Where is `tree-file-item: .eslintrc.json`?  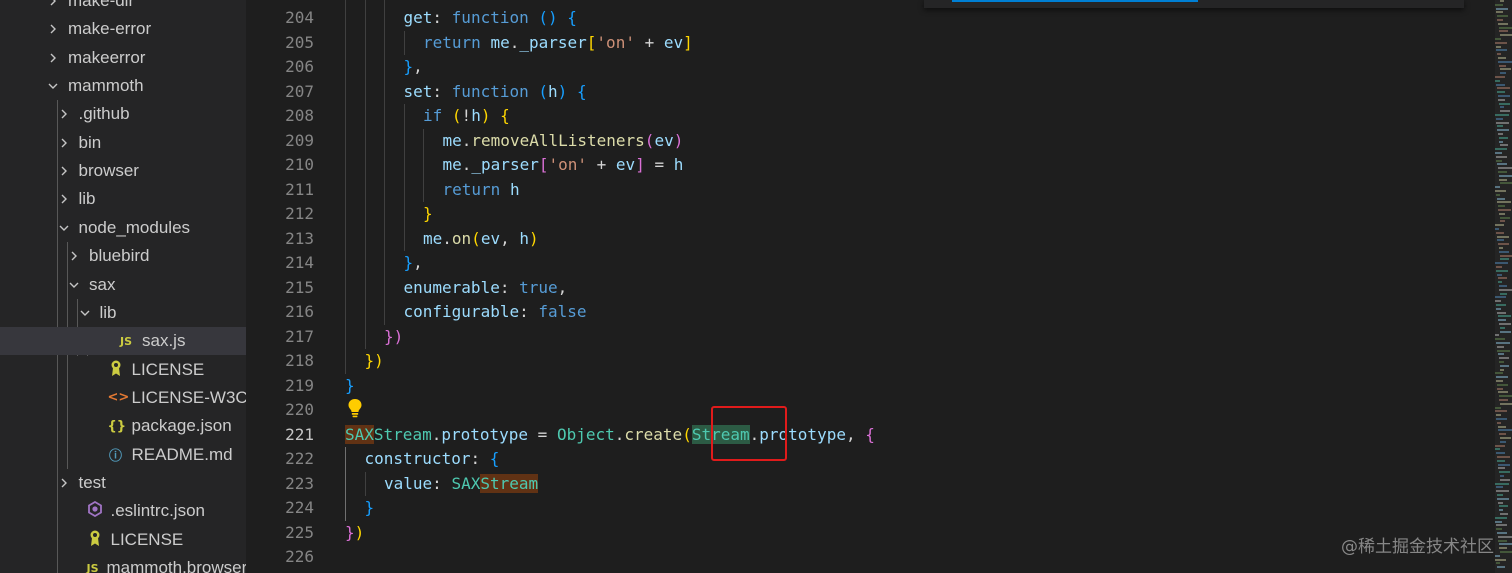
tree-file-item: .eslintrc.json is located at coordinates (123, 511).